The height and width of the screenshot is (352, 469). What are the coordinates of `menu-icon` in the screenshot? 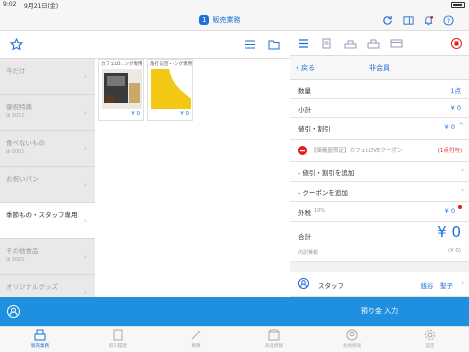 It's located at (303, 43).